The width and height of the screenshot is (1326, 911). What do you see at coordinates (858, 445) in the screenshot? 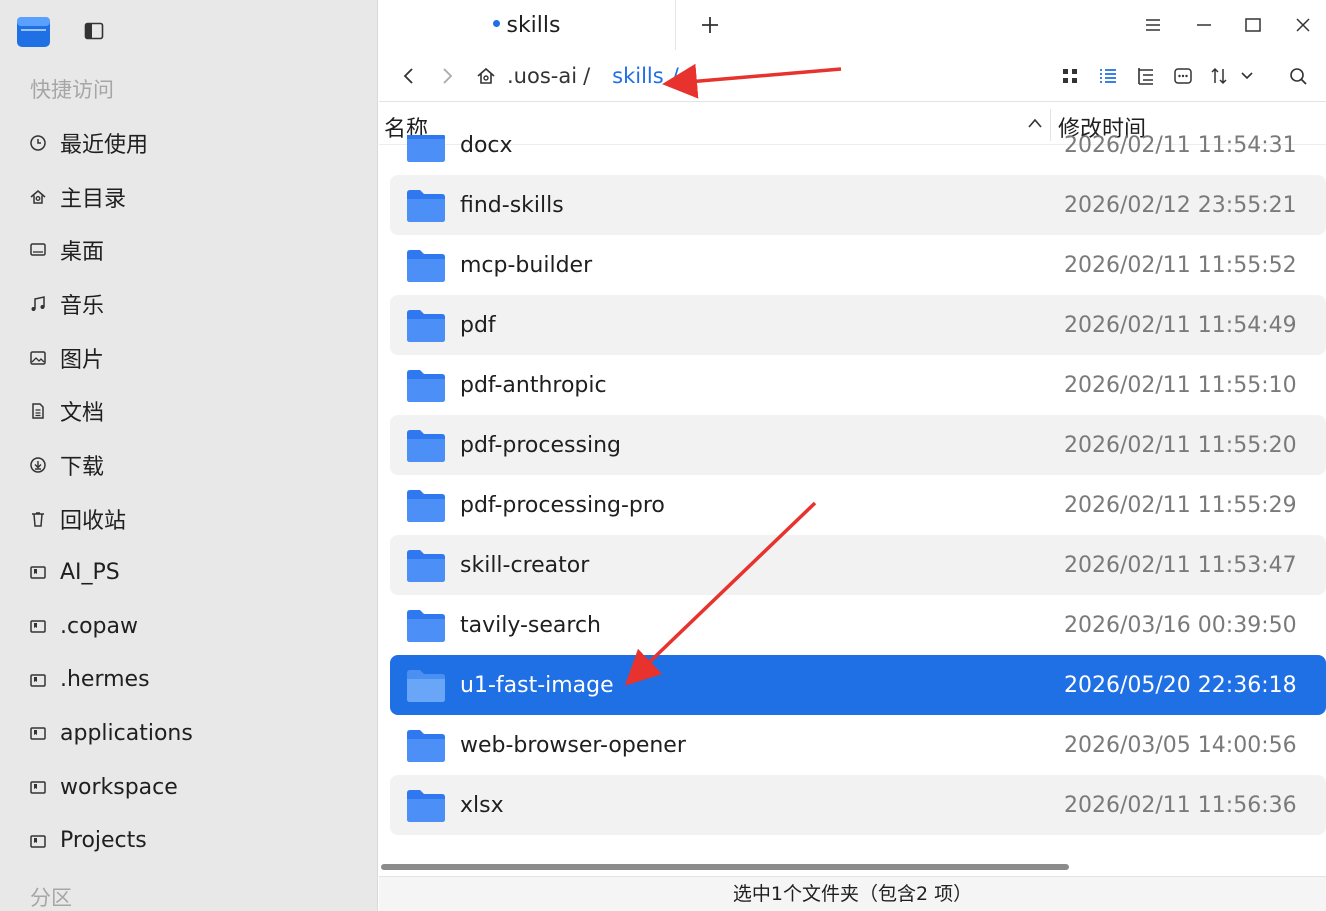
I see `file-row: pdf-processing 2026/02/11 11:55:20` at bounding box center [858, 445].